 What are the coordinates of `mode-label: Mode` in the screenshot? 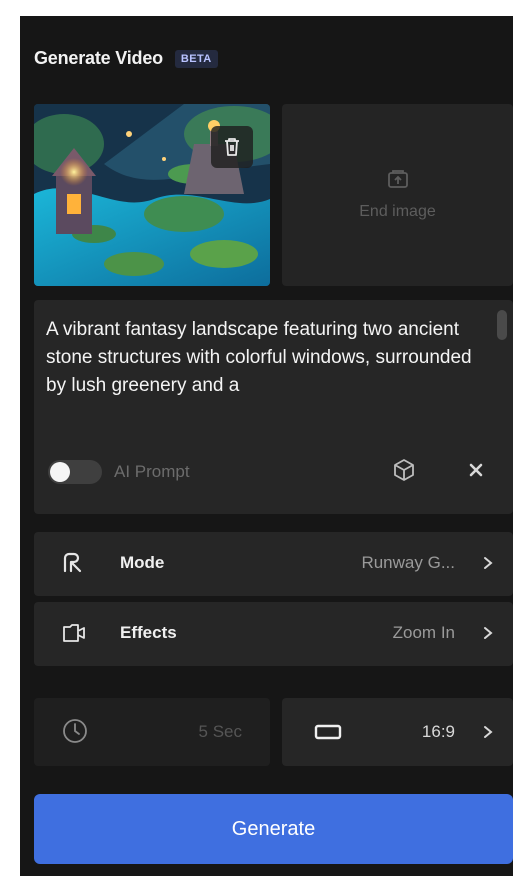 It's located at (142, 562).